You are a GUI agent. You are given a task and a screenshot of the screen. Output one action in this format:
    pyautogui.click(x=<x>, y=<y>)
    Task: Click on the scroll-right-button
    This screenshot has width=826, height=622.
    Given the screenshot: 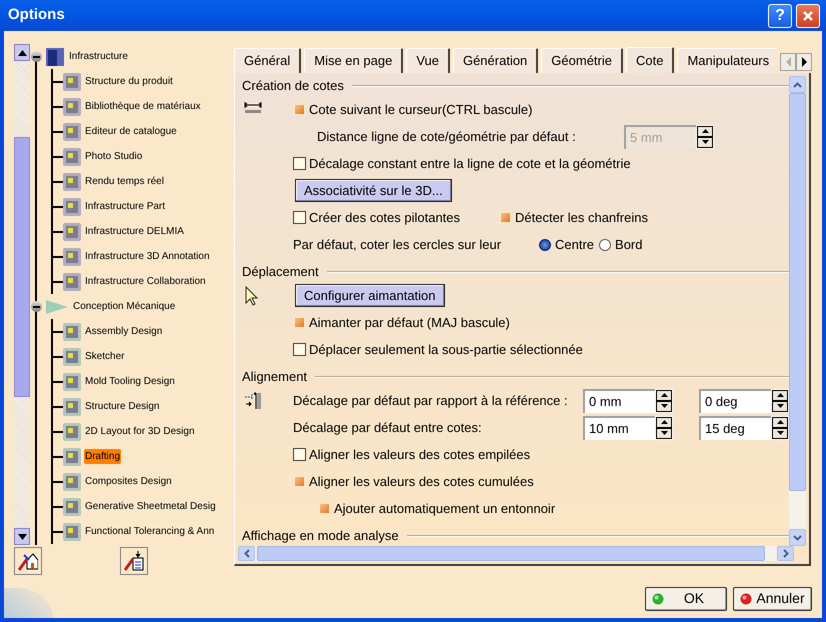 What is the action you would take?
    pyautogui.click(x=785, y=553)
    